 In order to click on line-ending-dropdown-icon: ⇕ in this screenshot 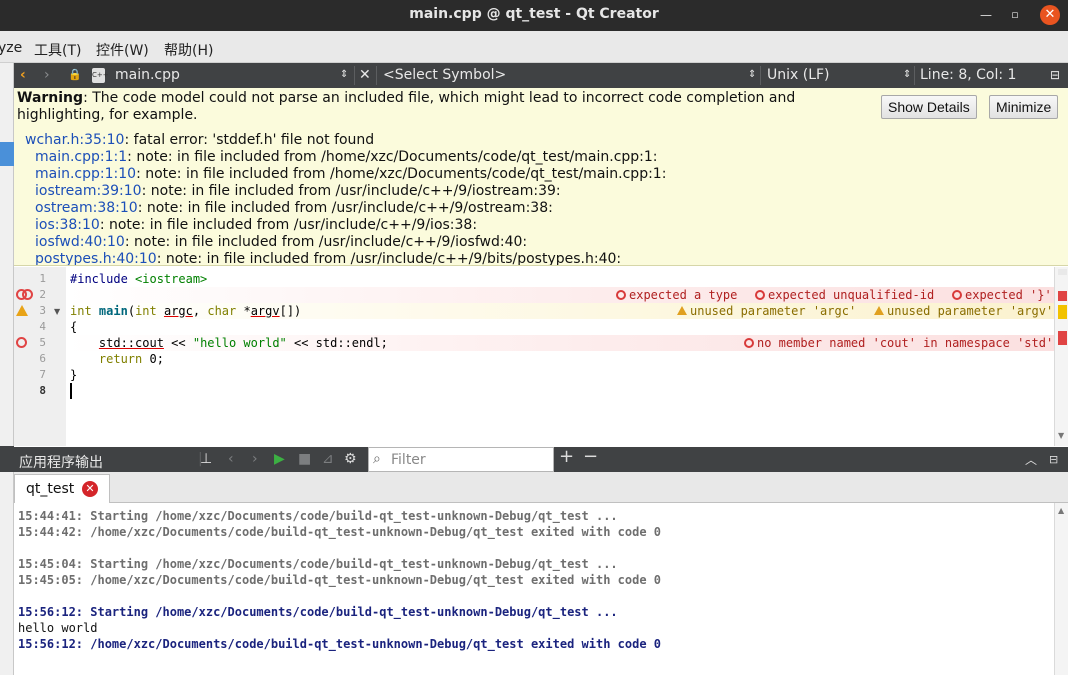, I will do `click(907, 74)`.